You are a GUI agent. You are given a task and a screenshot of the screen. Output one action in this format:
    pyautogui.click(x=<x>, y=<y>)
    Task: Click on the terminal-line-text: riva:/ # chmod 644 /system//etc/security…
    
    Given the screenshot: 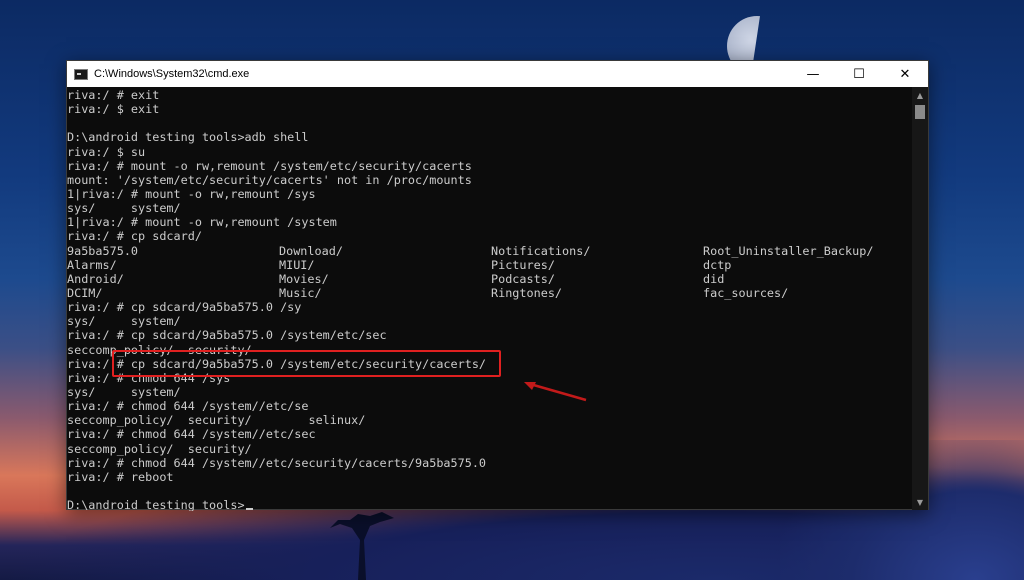 What is the action you would take?
    pyautogui.click(x=277, y=462)
    